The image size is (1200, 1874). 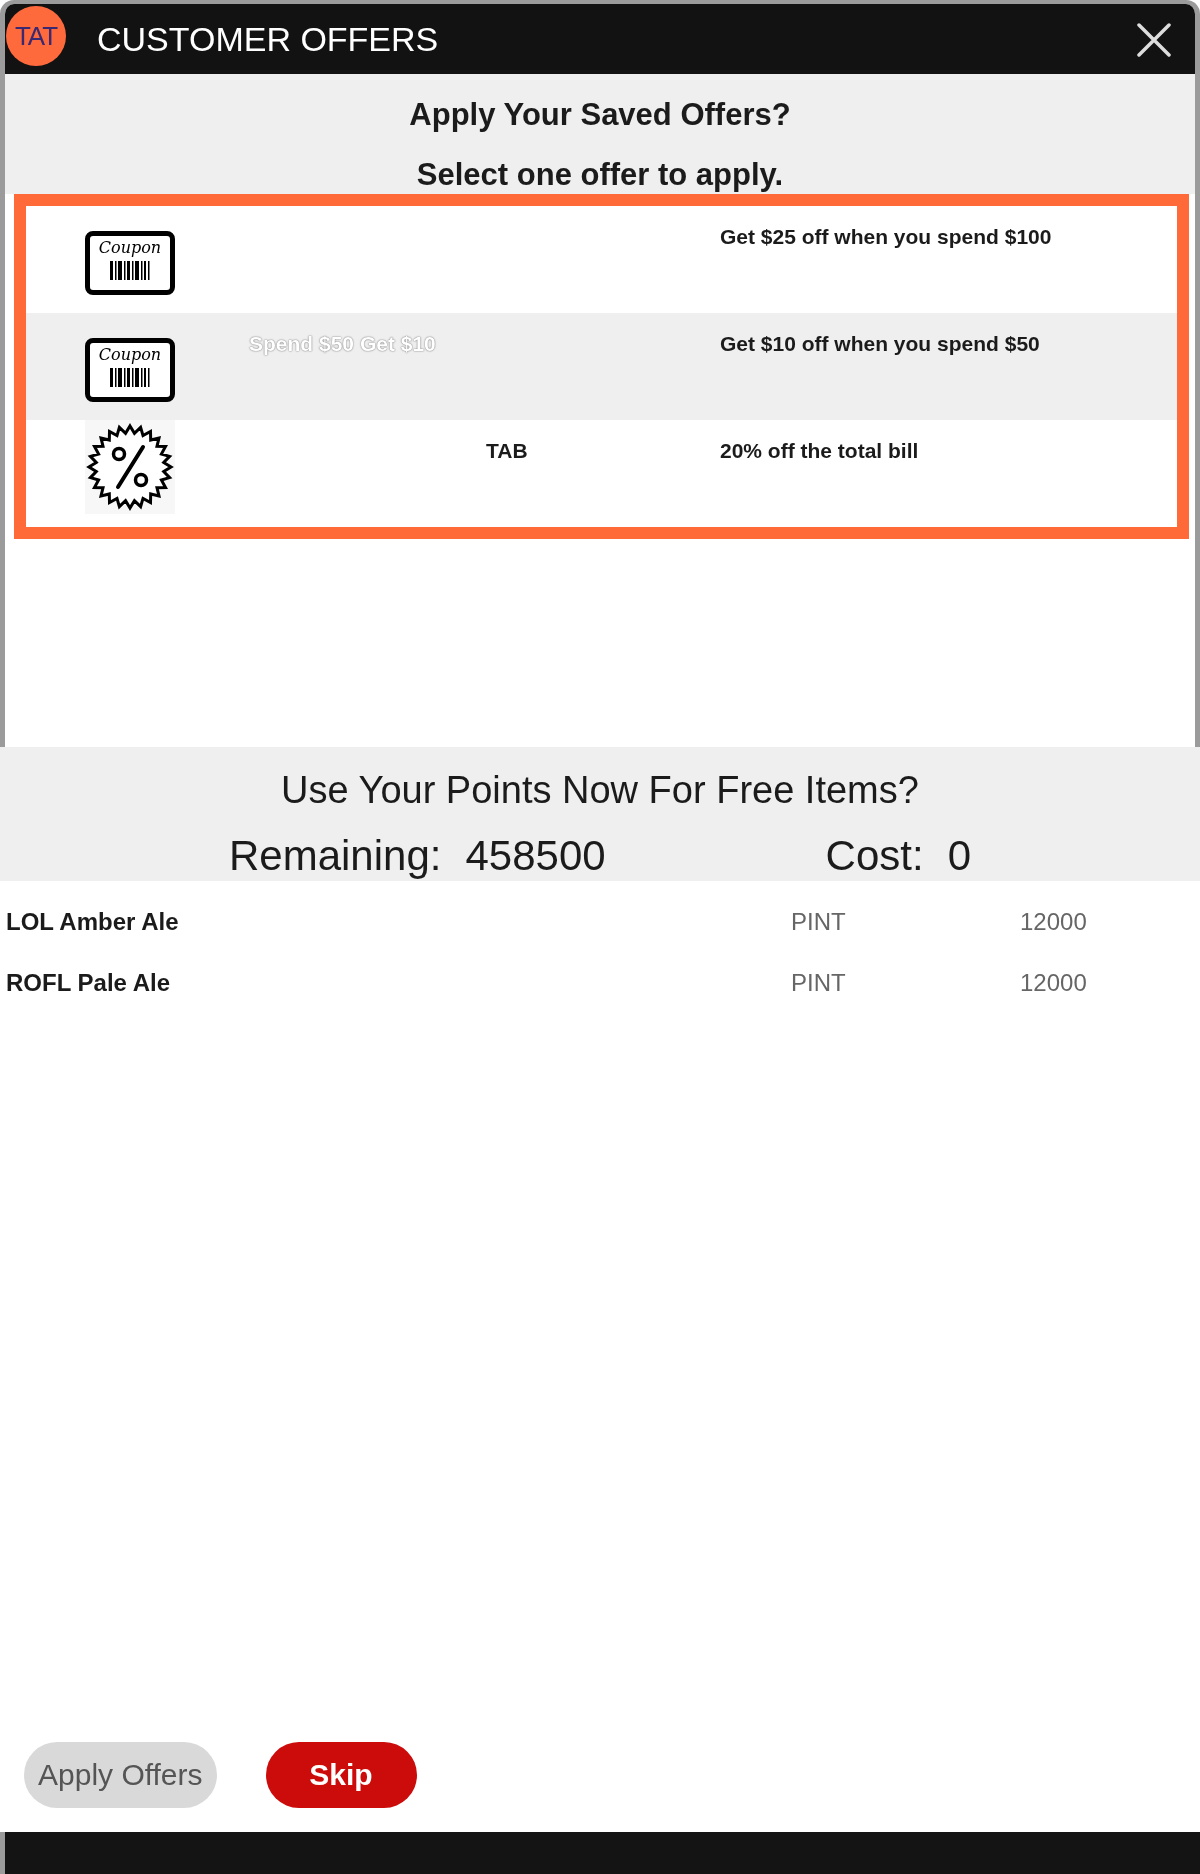 What do you see at coordinates (874, 856) in the screenshot?
I see `cost-label: Cost:` at bounding box center [874, 856].